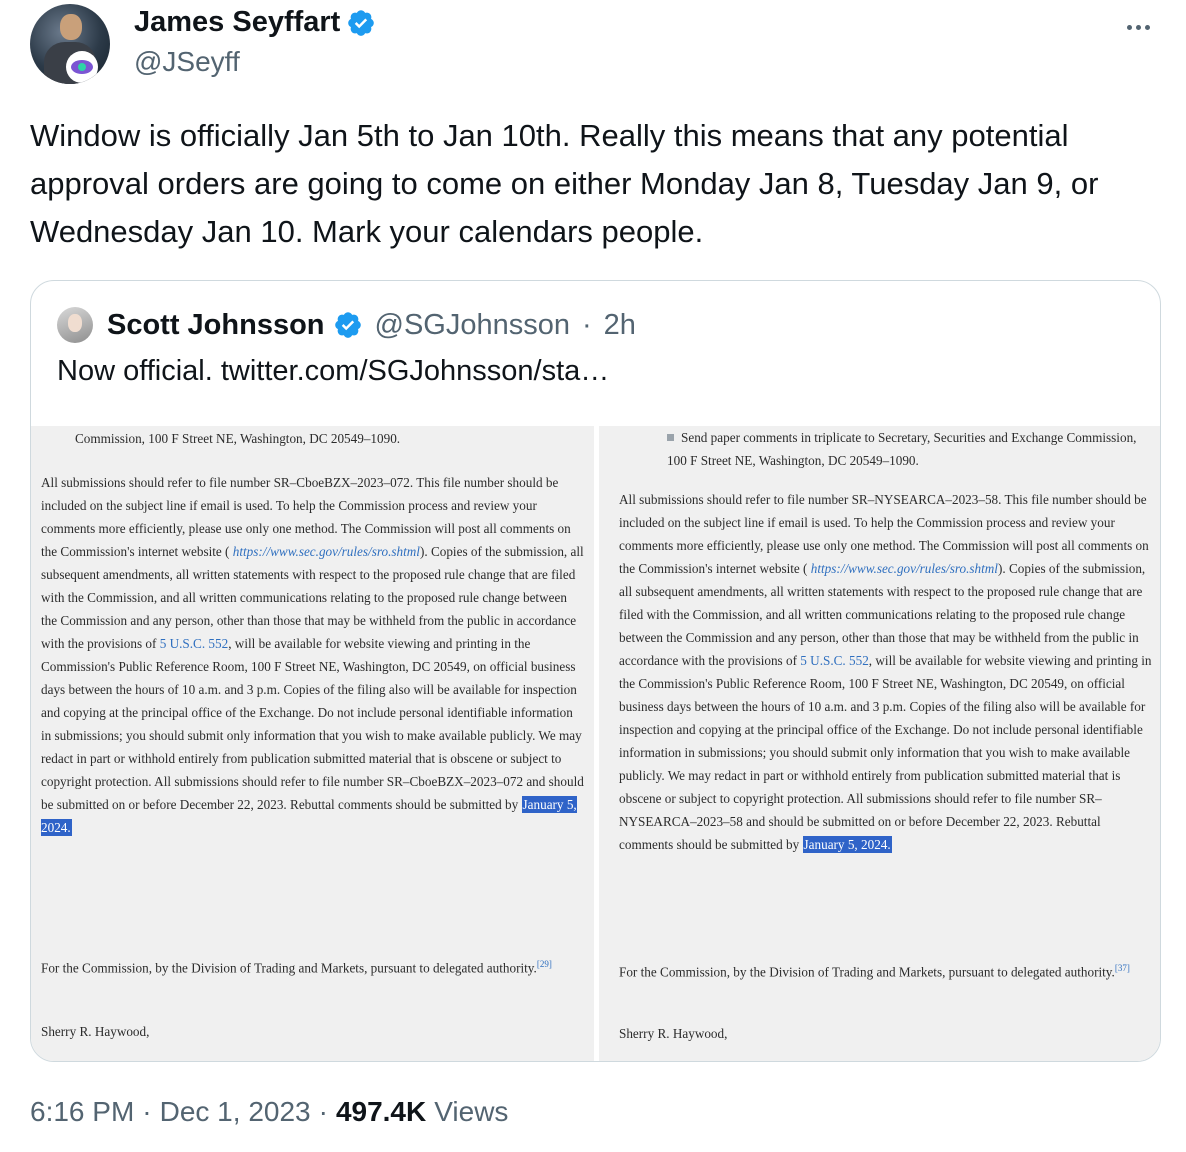 This screenshot has width=1186, height=1152. I want to click on quoted-author-name: Scott Johnsson, so click(216, 324).